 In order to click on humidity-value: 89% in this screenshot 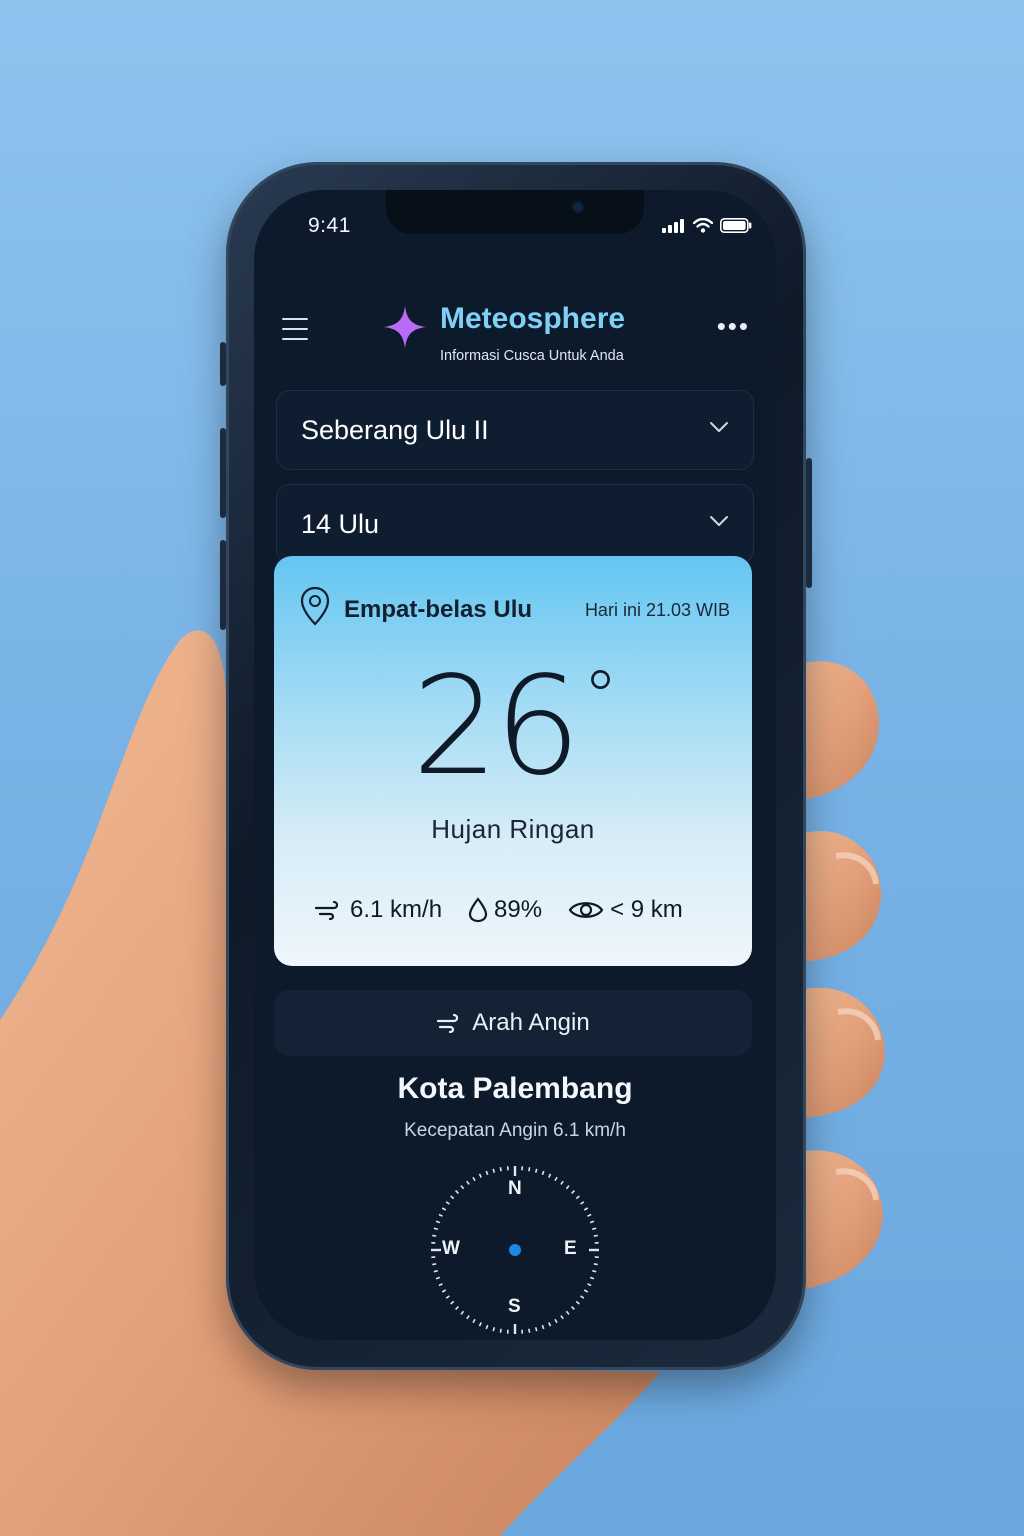, I will do `click(518, 909)`.